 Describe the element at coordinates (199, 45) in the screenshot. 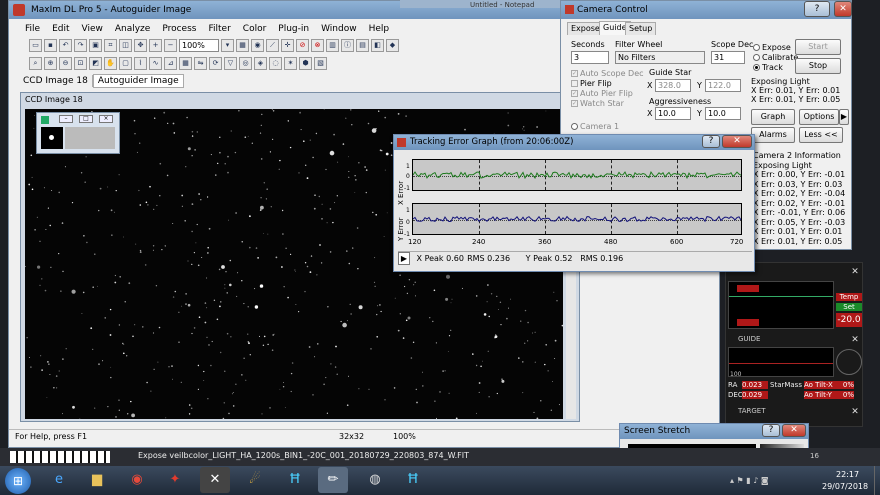

I see `zoom-select: 100%` at that location.